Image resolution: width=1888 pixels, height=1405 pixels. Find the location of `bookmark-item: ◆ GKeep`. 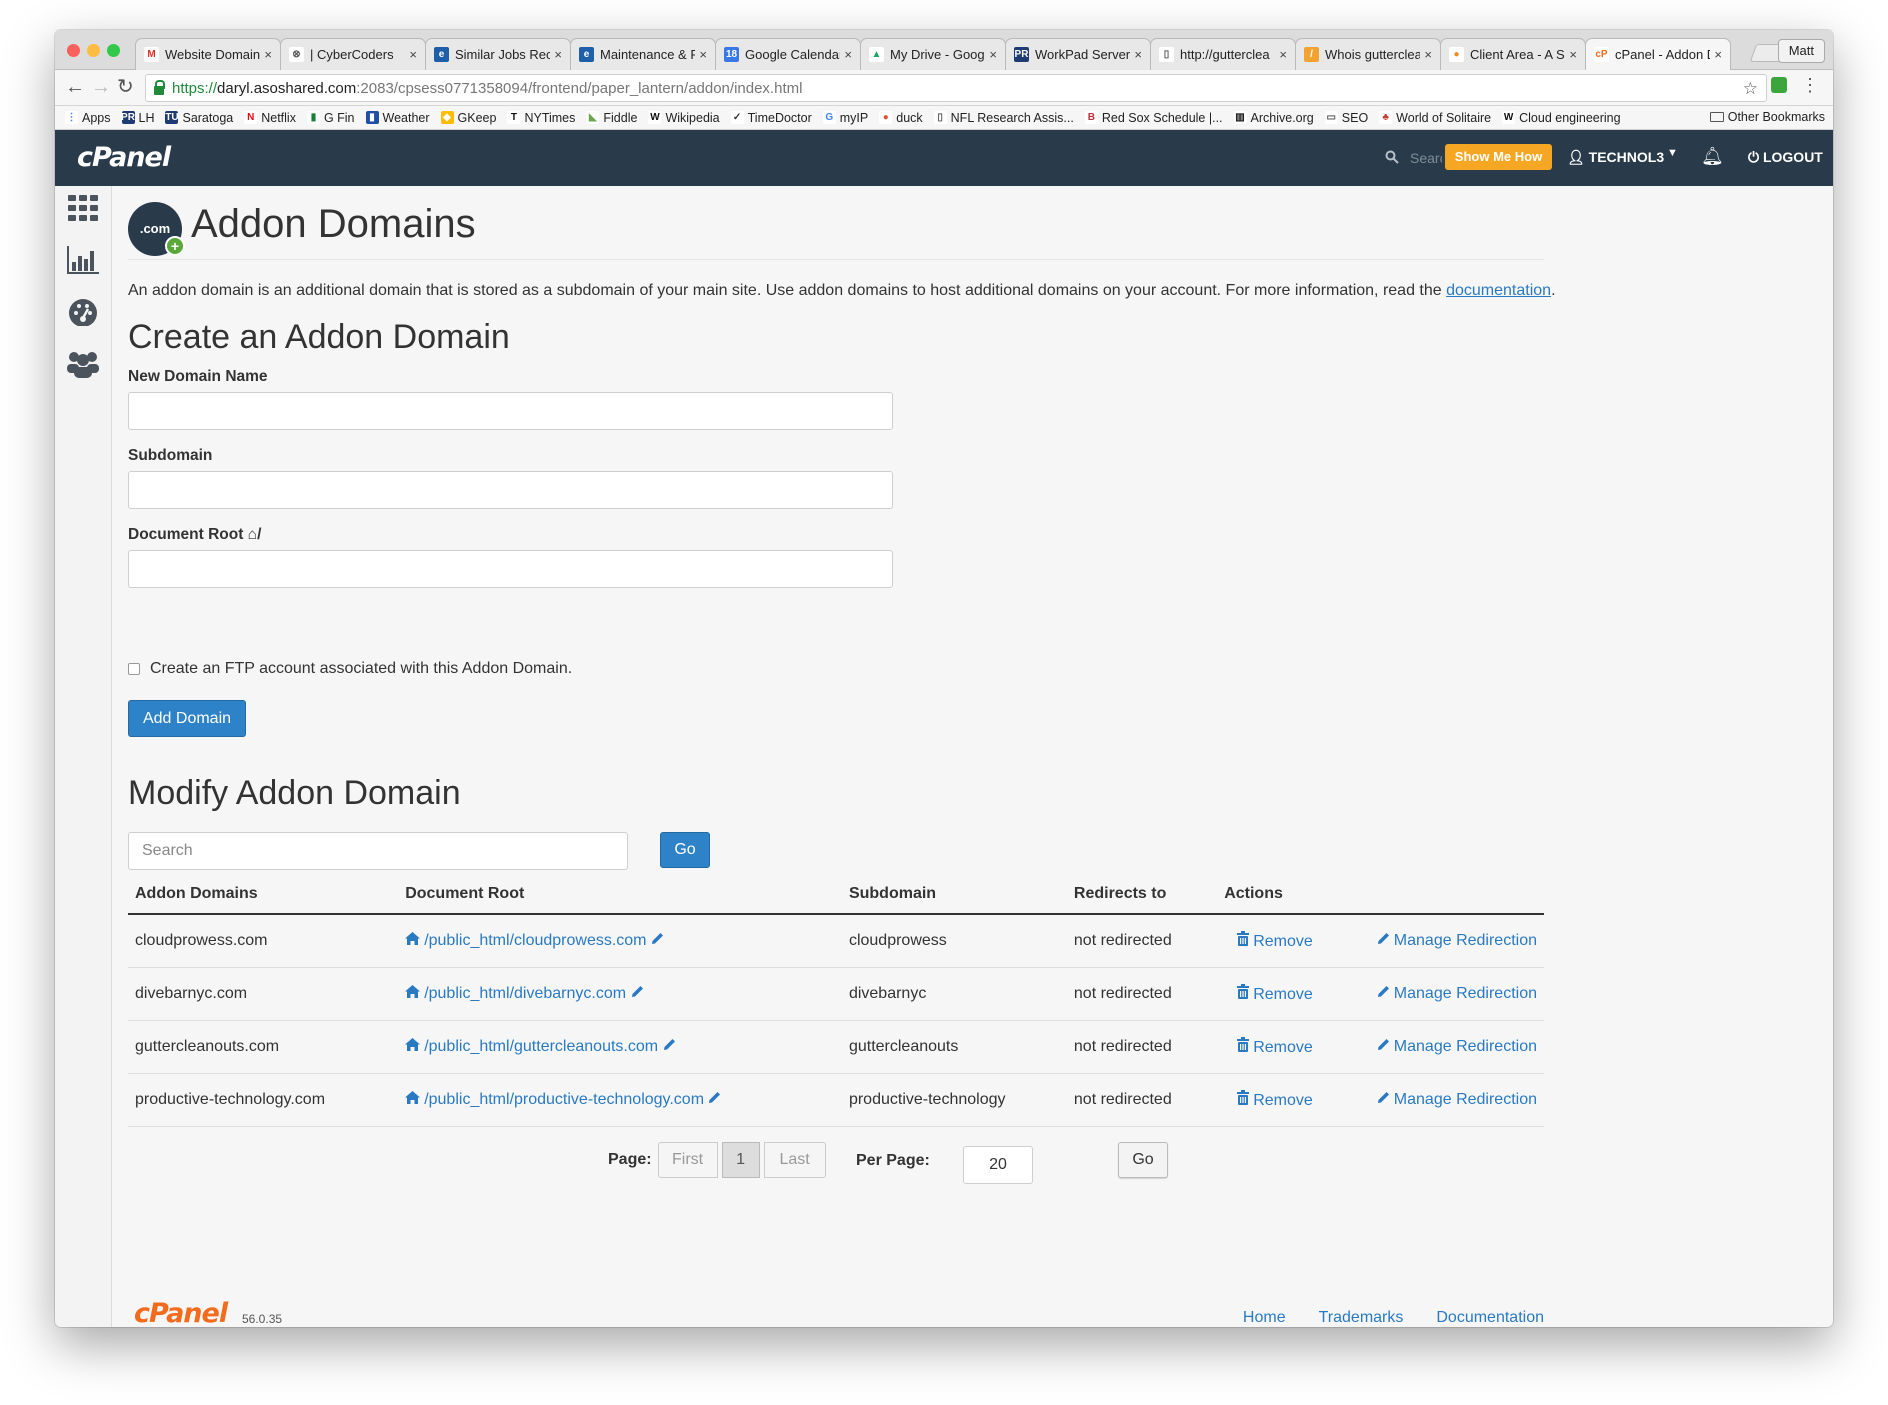

bookmark-item: ◆ GKeep is located at coordinates (468, 118).